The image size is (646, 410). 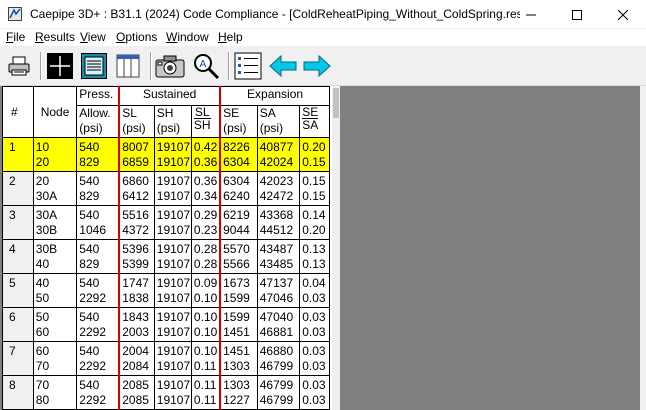 I want to click on sl-cell: 5396 5399, so click(x=136, y=256).